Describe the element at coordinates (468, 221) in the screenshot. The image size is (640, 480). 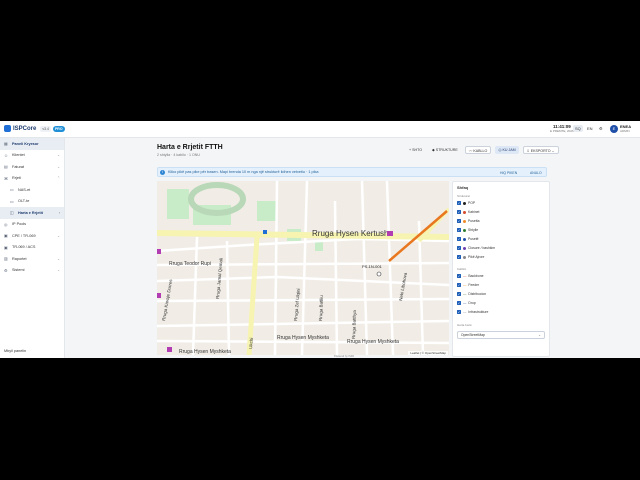
I see `layer-toggle-pusetta: ✓ Pusetta` at that location.